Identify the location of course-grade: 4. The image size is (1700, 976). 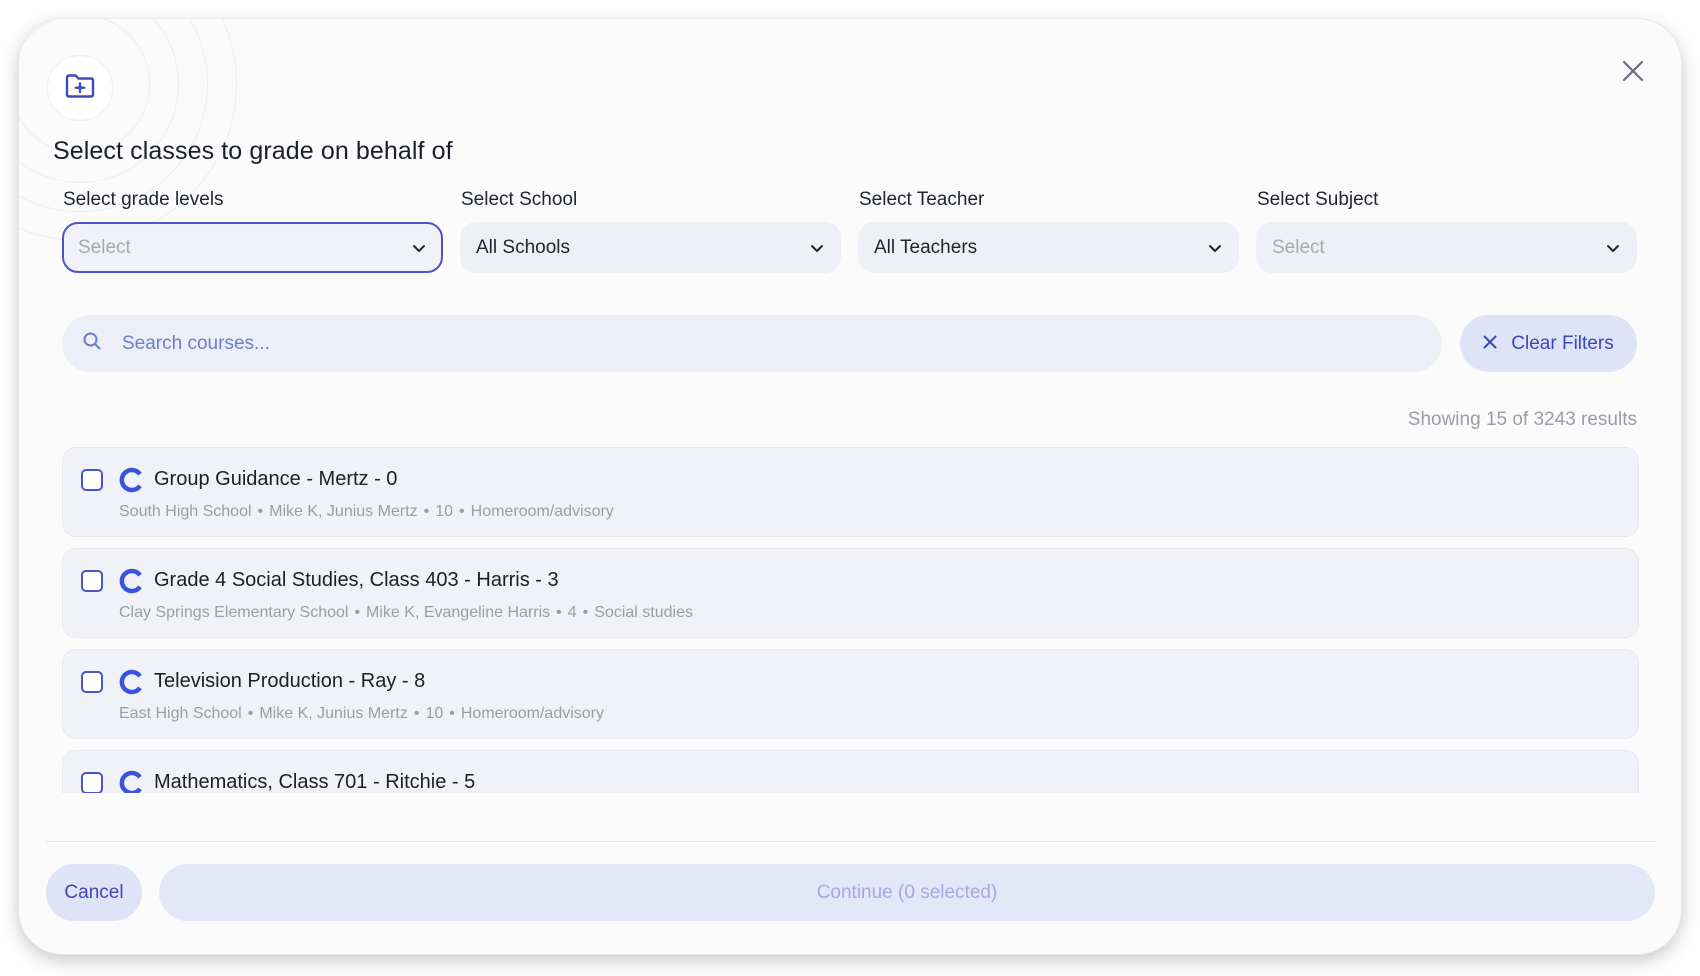
(572, 612).